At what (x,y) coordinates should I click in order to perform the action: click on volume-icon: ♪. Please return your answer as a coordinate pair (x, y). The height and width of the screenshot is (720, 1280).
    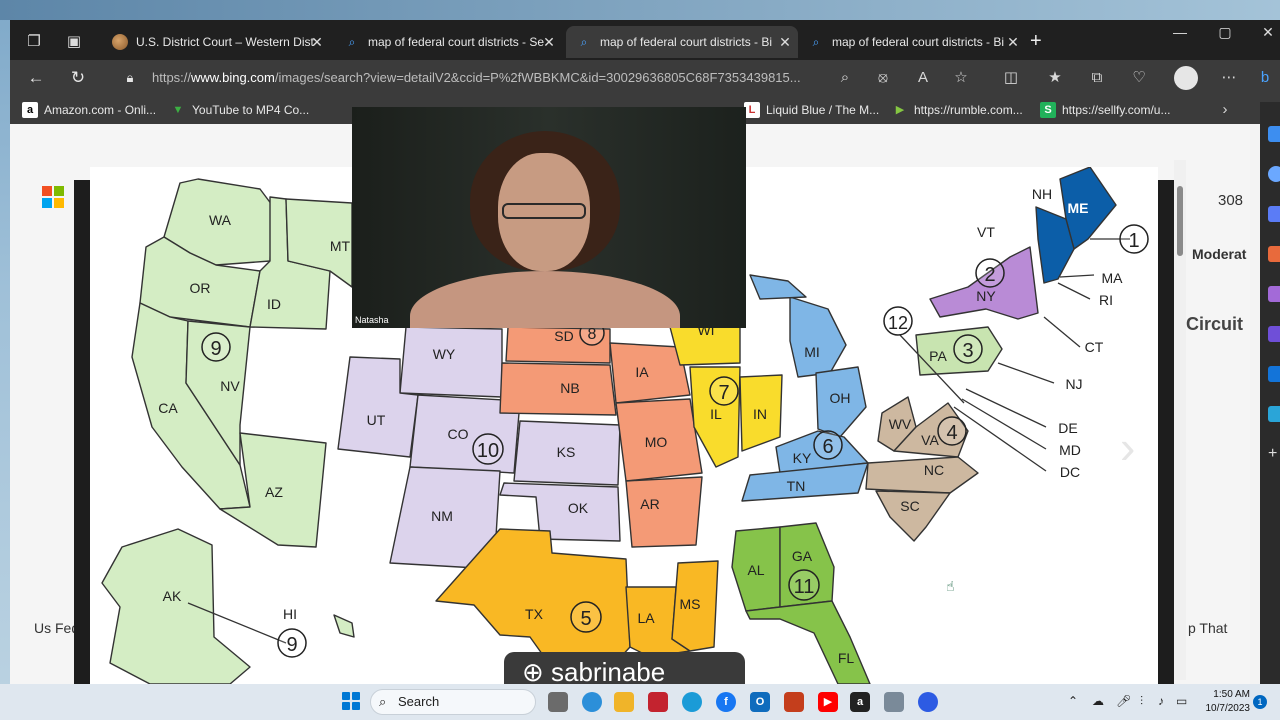
    Looking at the image, I should click on (1161, 701).